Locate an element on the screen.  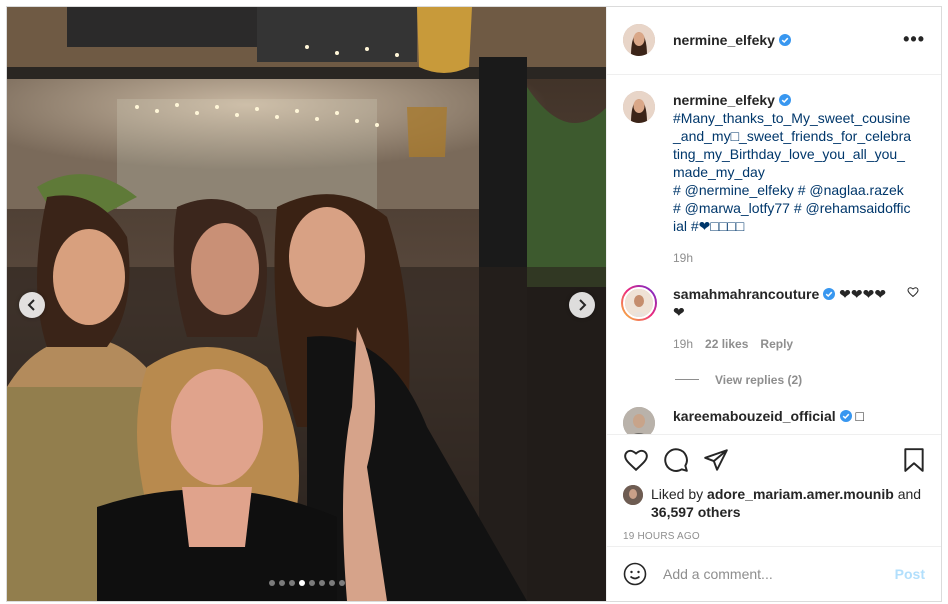
comment-time: 19h is located at coordinates (683, 343).